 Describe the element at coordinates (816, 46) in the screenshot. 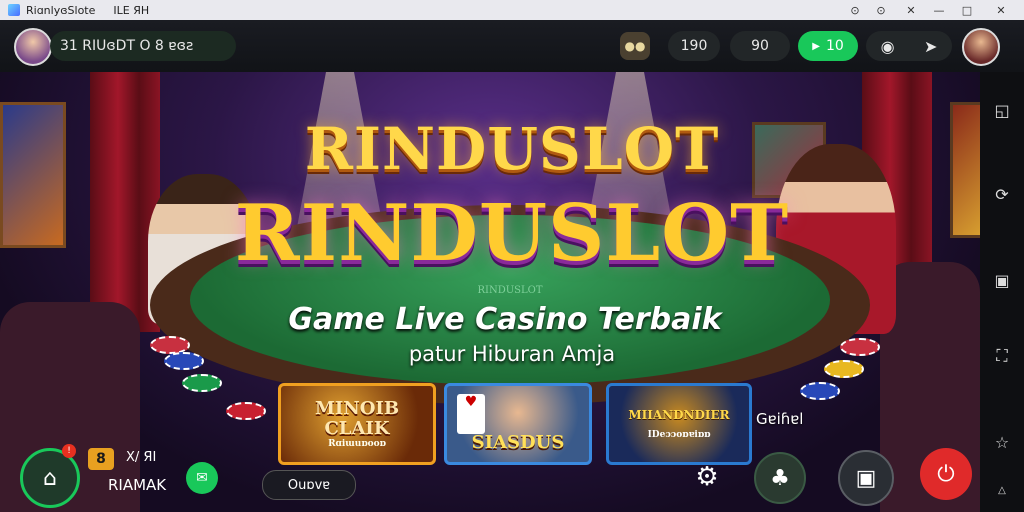

I see `play-icon: ▶` at that location.